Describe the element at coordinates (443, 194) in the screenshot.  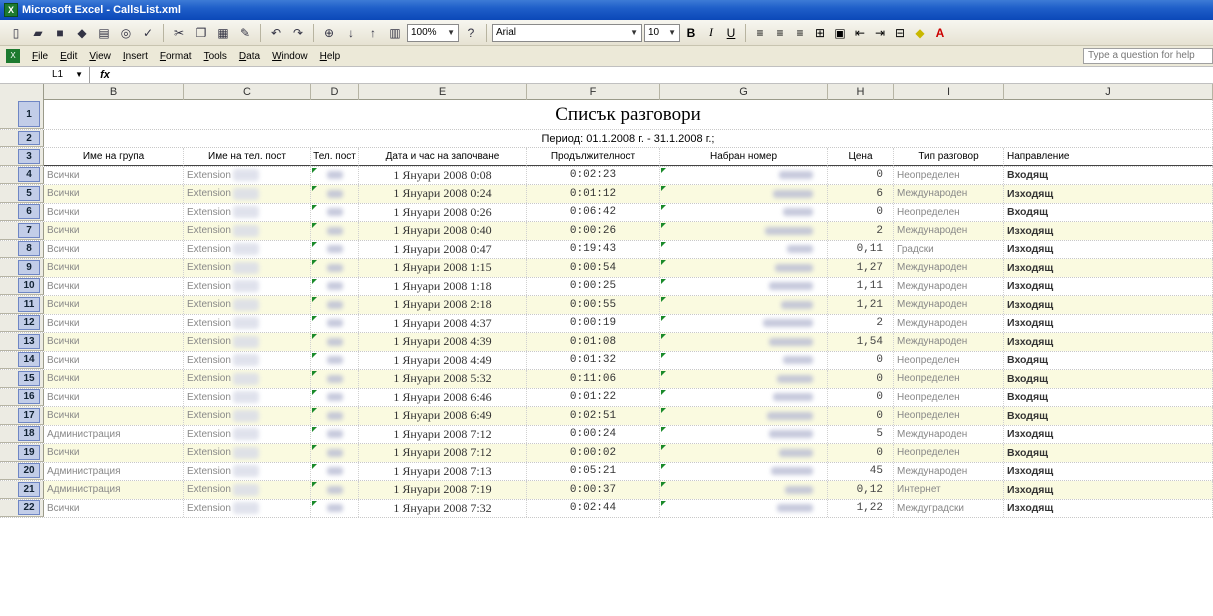
I see `cell-start: 1 Януари 2008 0:24` at that location.